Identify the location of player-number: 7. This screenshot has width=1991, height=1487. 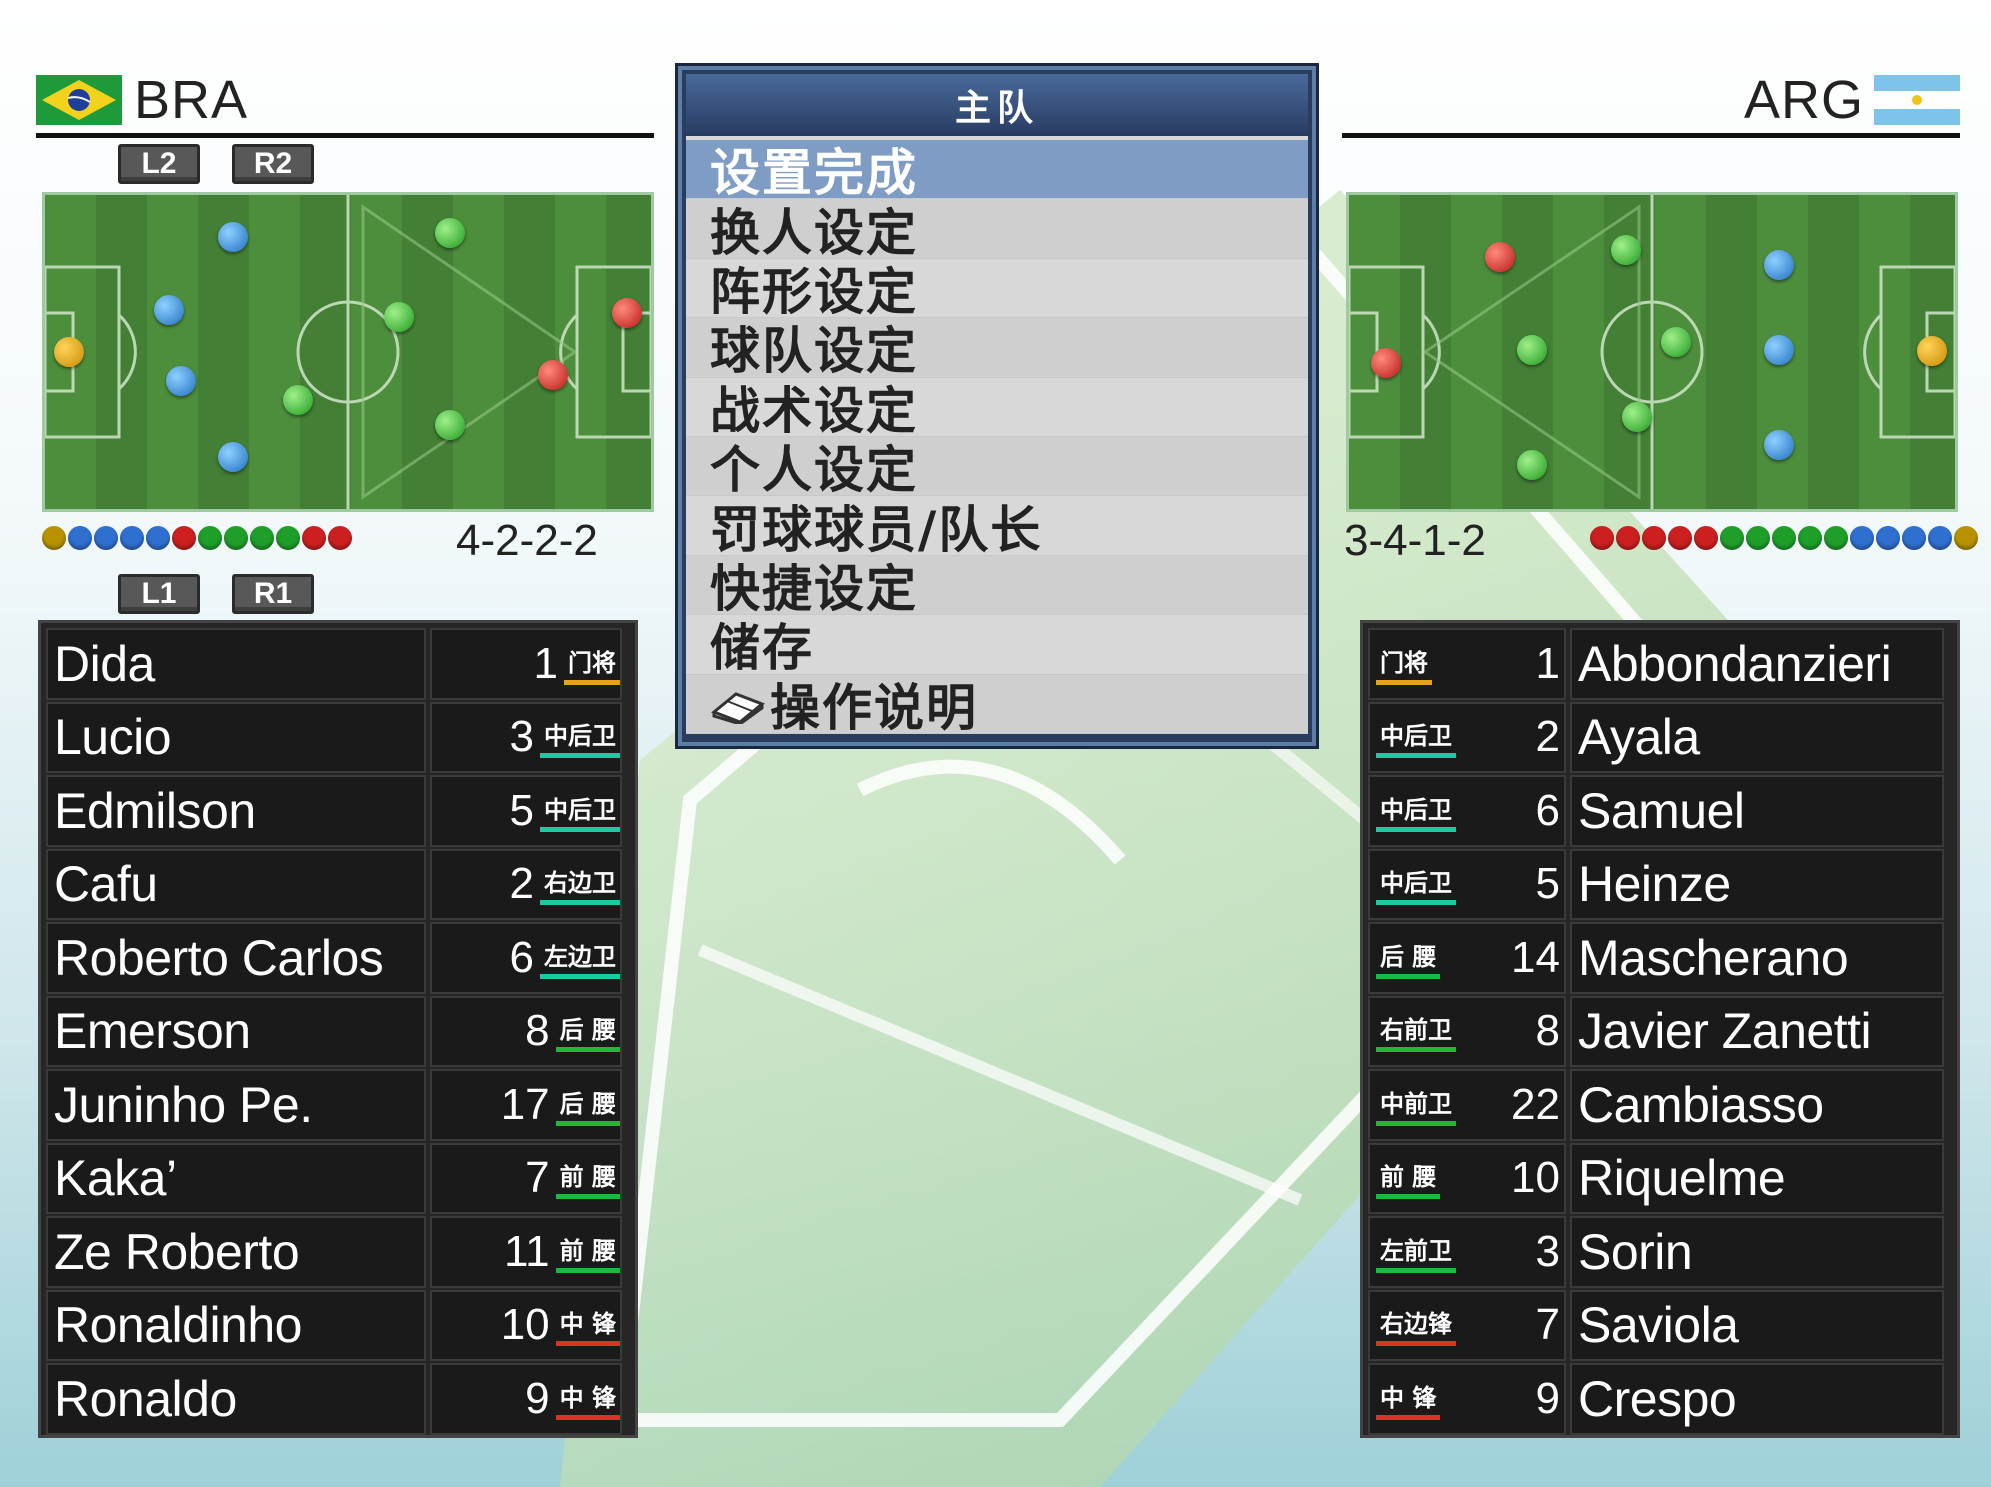
(537, 1178).